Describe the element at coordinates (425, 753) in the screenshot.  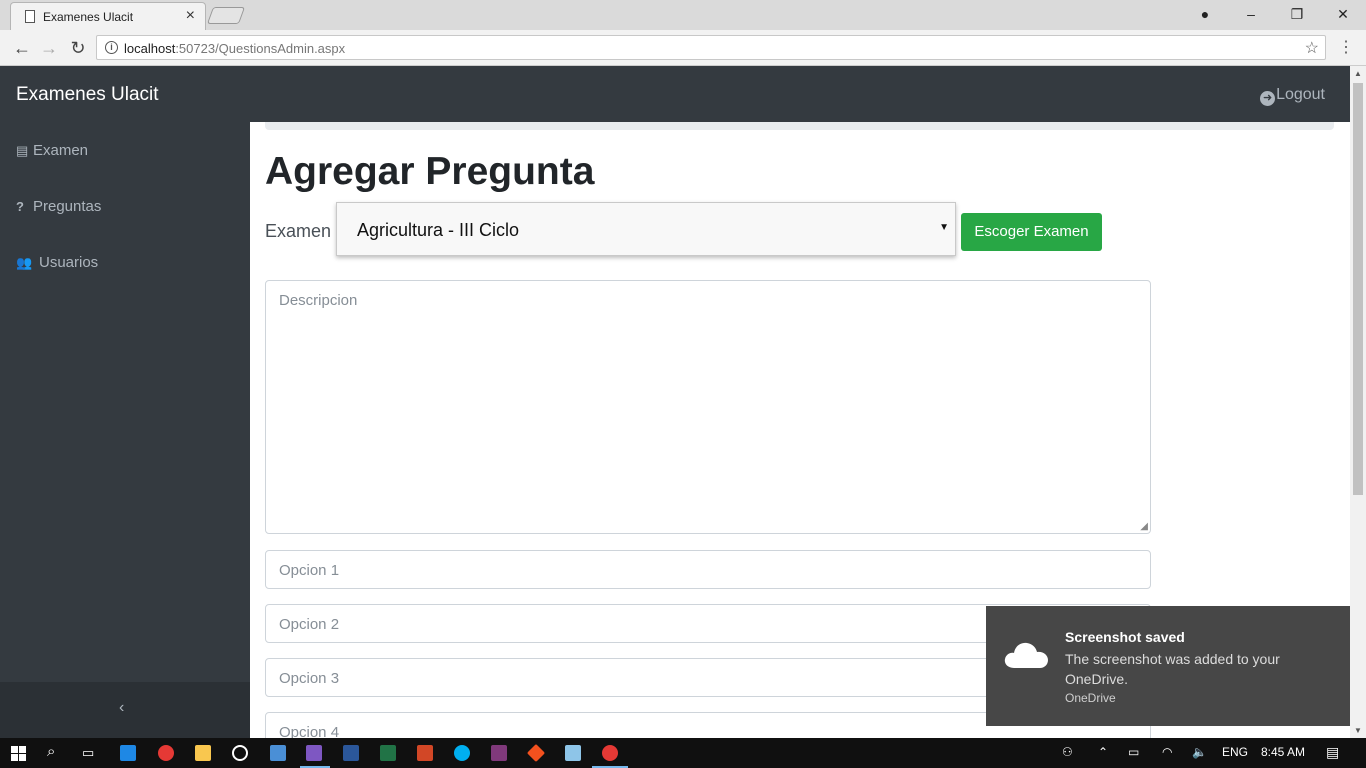
I see `powerpoint-icon` at that location.